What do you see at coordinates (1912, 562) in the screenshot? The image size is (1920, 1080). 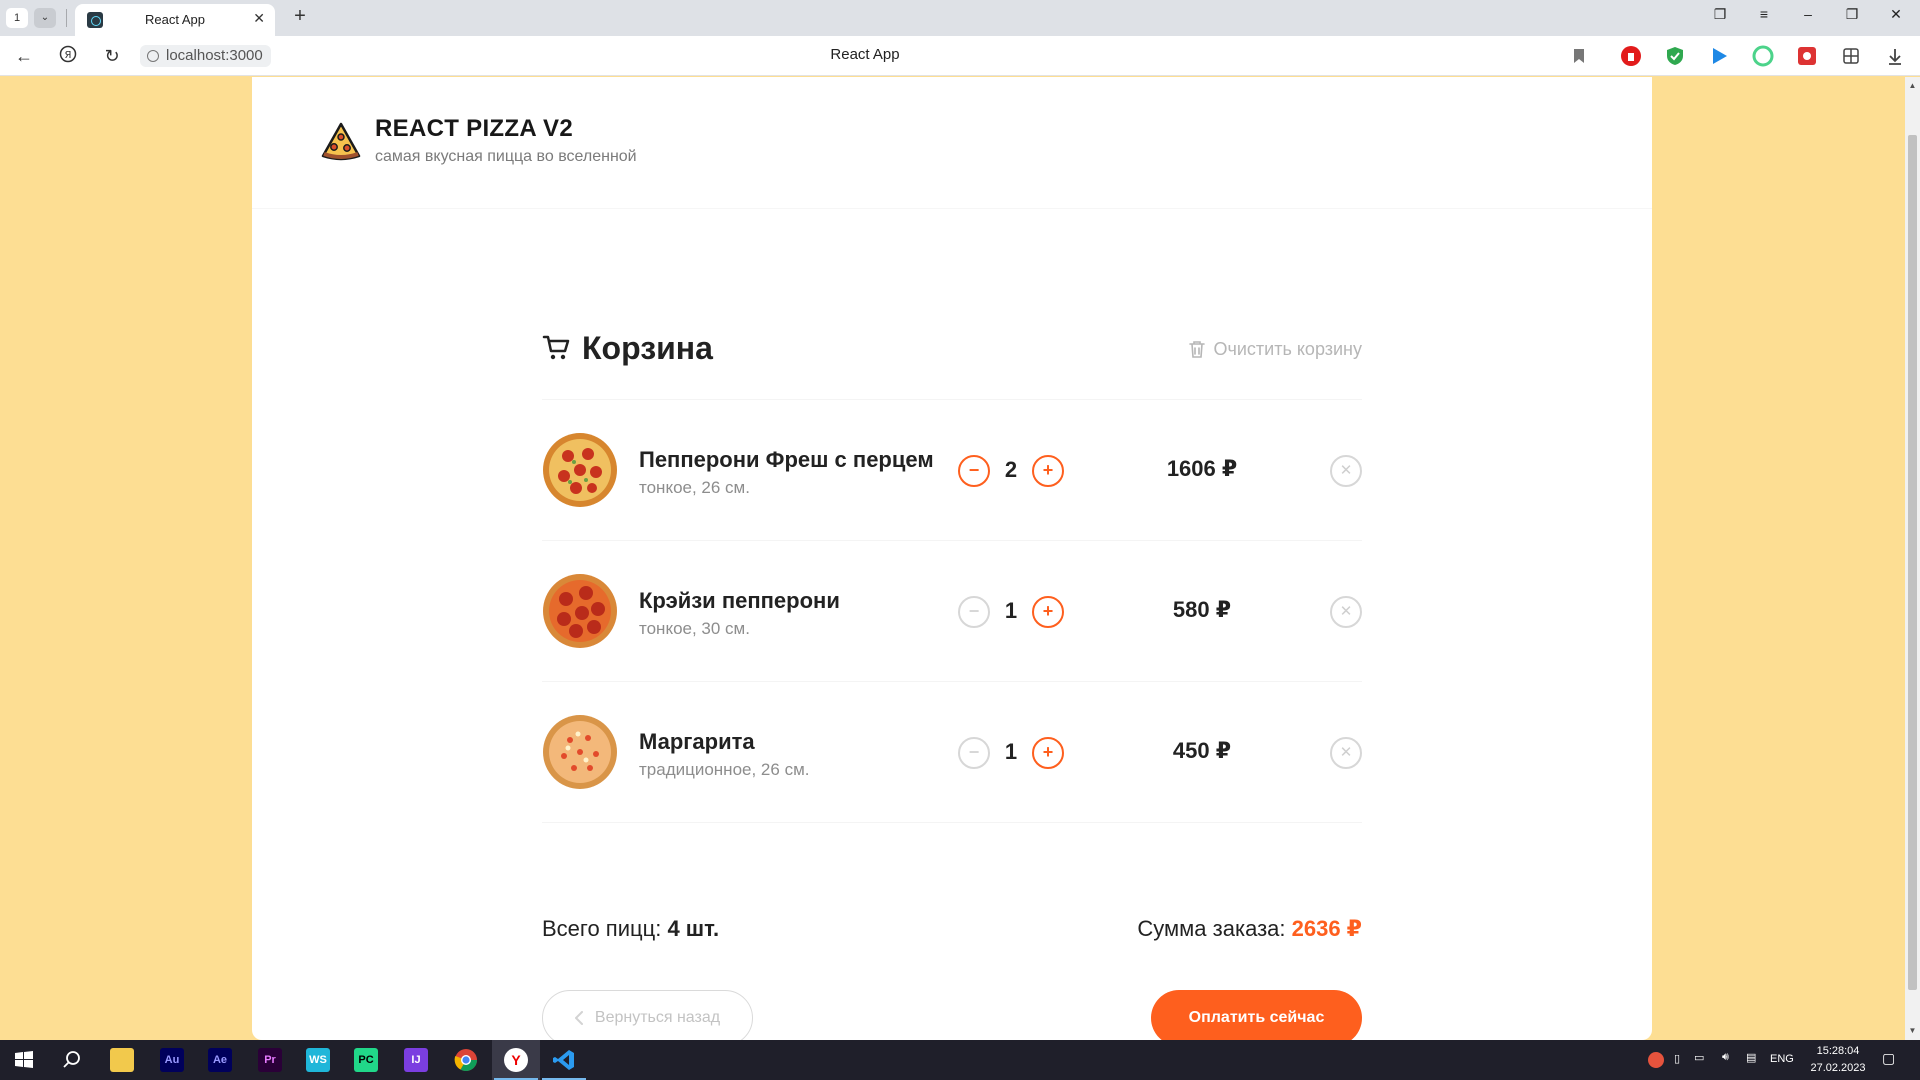 I see `scrollbar-thumb` at bounding box center [1912, 562].